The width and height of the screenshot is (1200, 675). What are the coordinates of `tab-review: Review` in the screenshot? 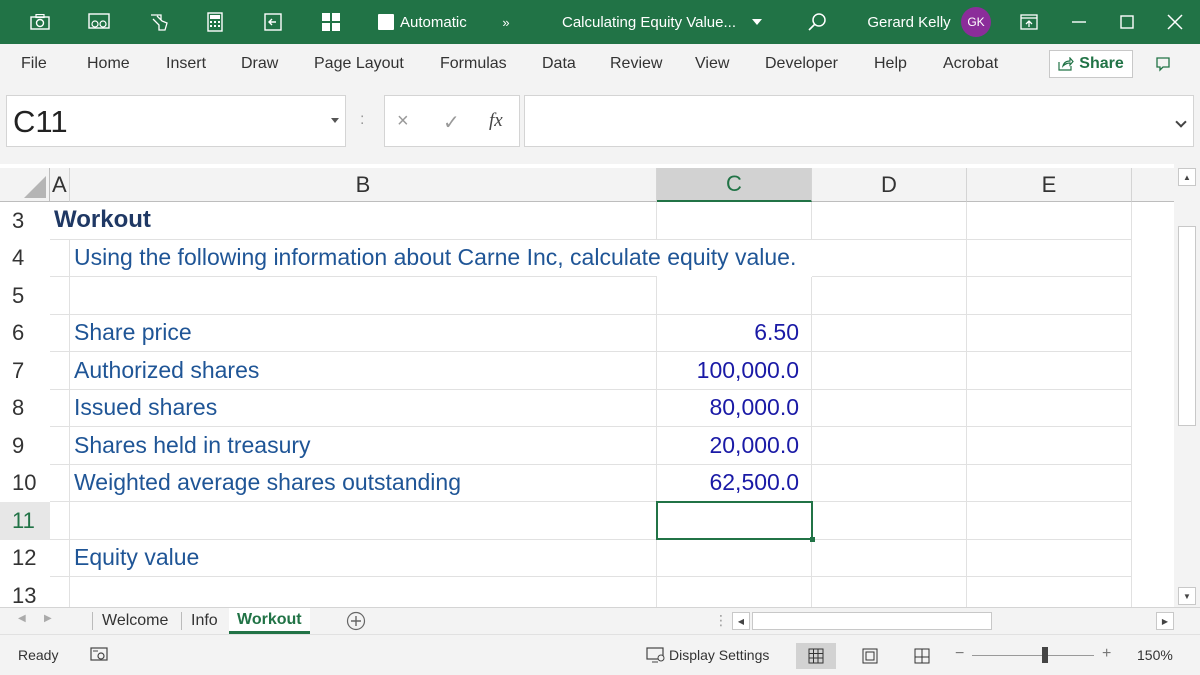 It's located at (636, 64).